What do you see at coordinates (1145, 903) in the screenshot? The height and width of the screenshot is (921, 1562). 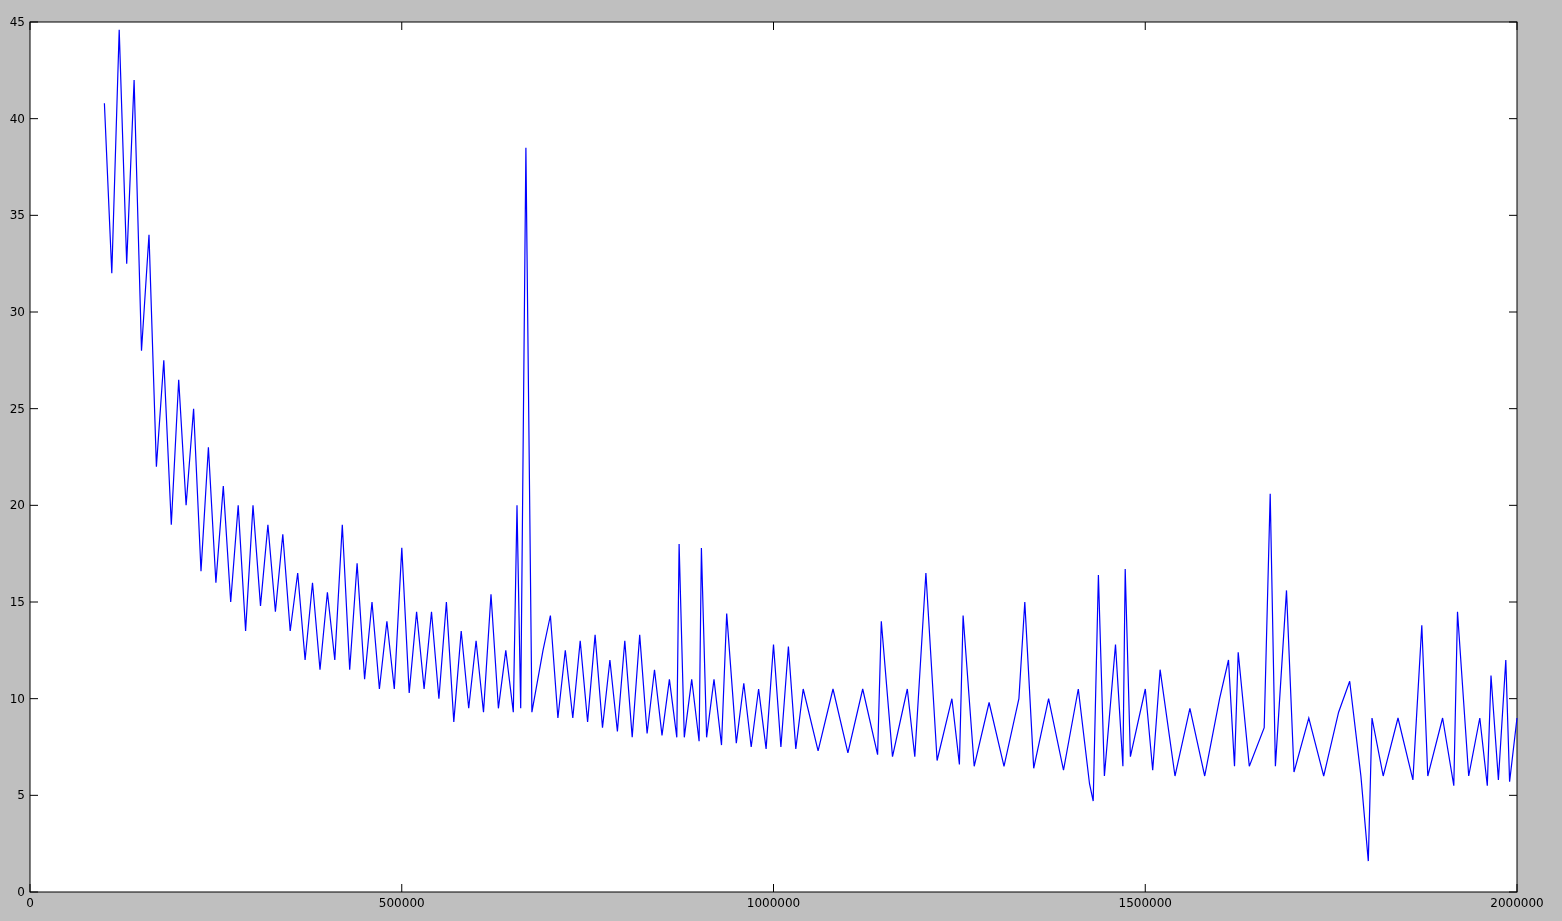 I see `x-tick-label: 1500000` at bounding box center [1145, 903].